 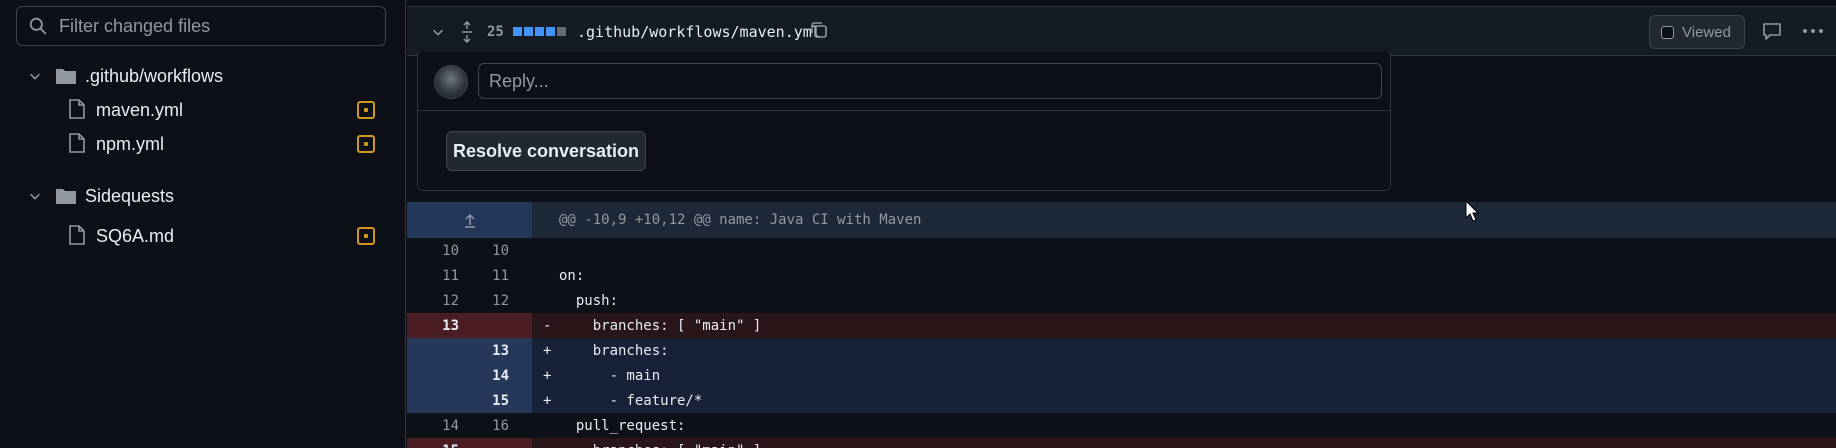 I want to click on reply-input, so click(x=930, y=81).